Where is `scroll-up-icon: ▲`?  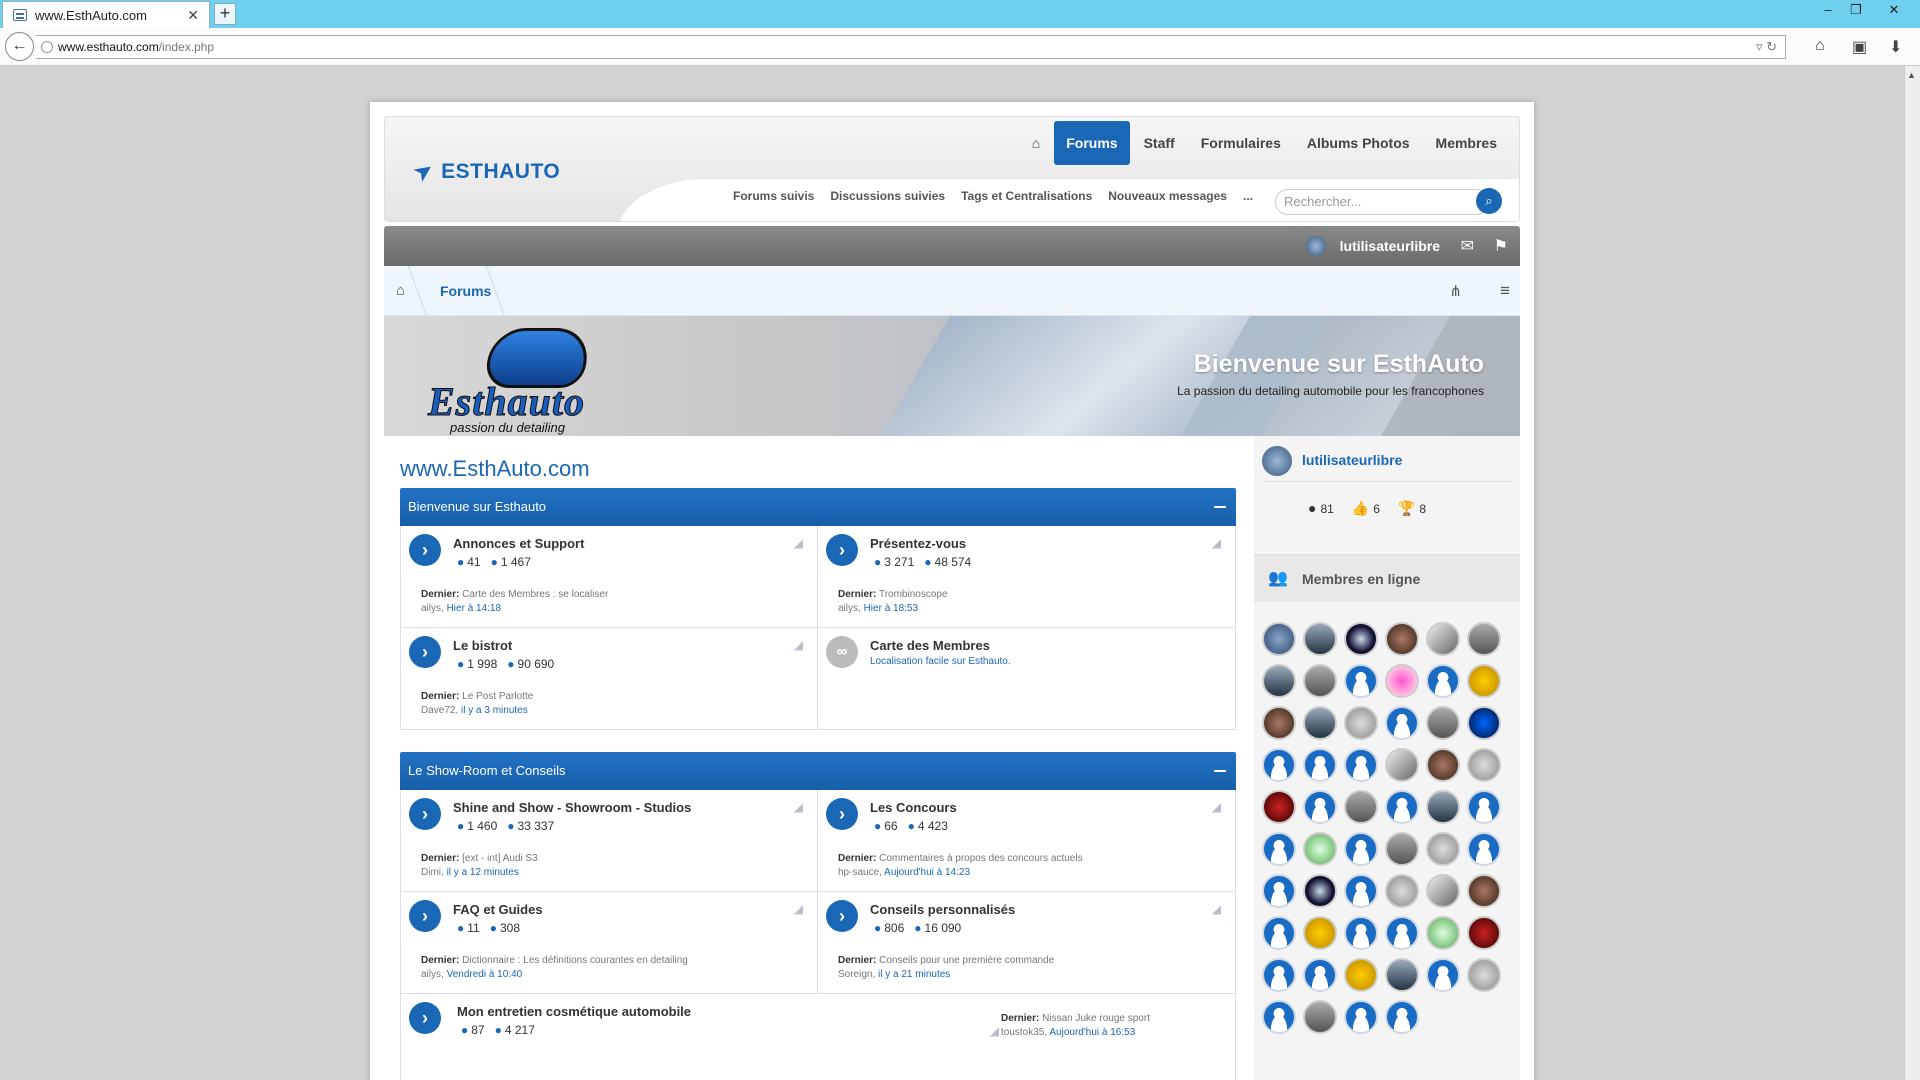 scroll-up-icon: ▲ is located at coordinates (1912, 75).